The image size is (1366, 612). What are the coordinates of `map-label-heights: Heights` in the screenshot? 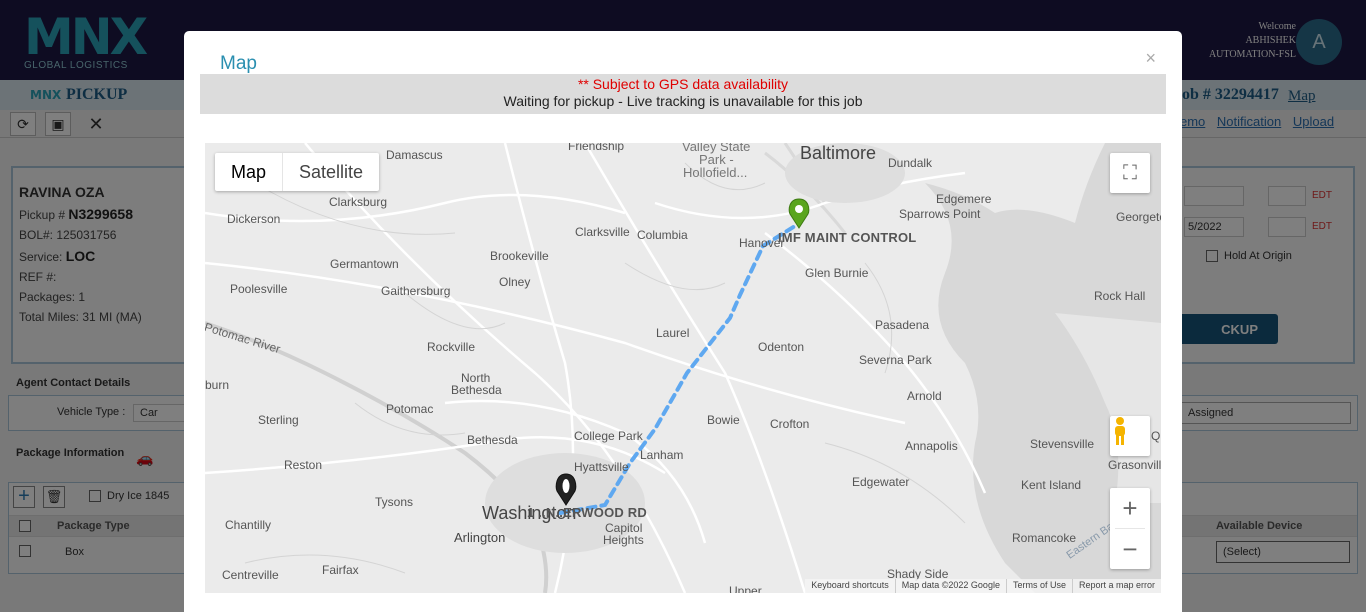 It's located at (623, 540).